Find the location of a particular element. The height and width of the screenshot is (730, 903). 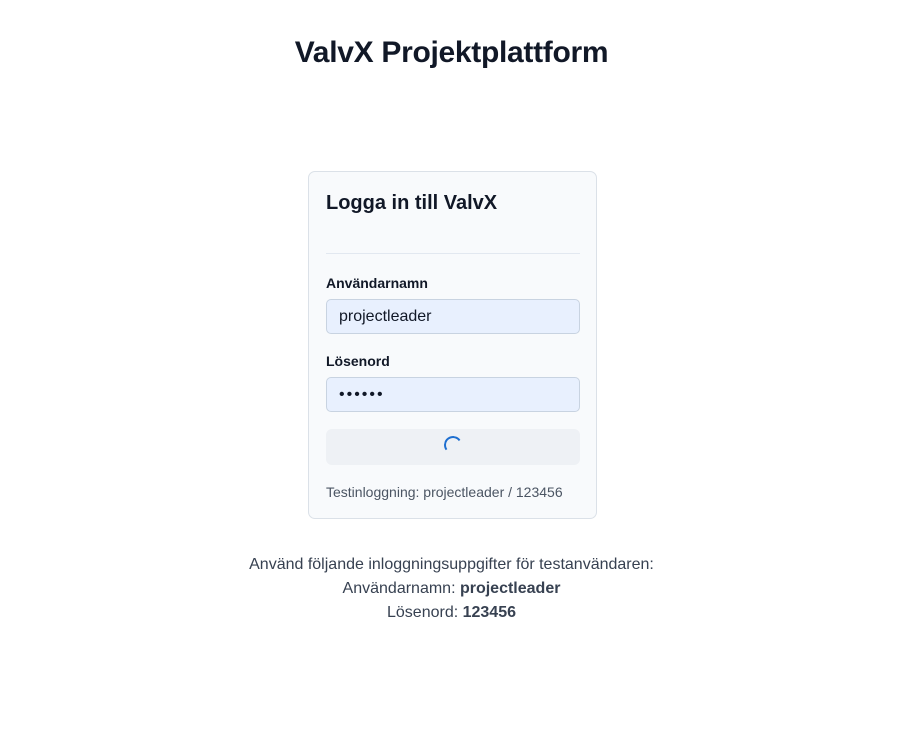

info-username-label: Användarnamn: is located at coordinates (401, 588).